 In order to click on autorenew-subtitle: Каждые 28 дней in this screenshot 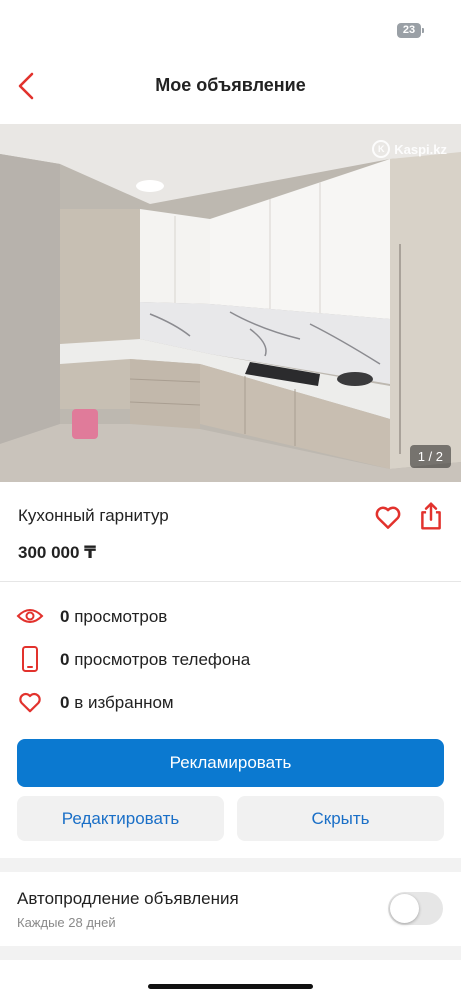, I will do `click(66, 922)`.